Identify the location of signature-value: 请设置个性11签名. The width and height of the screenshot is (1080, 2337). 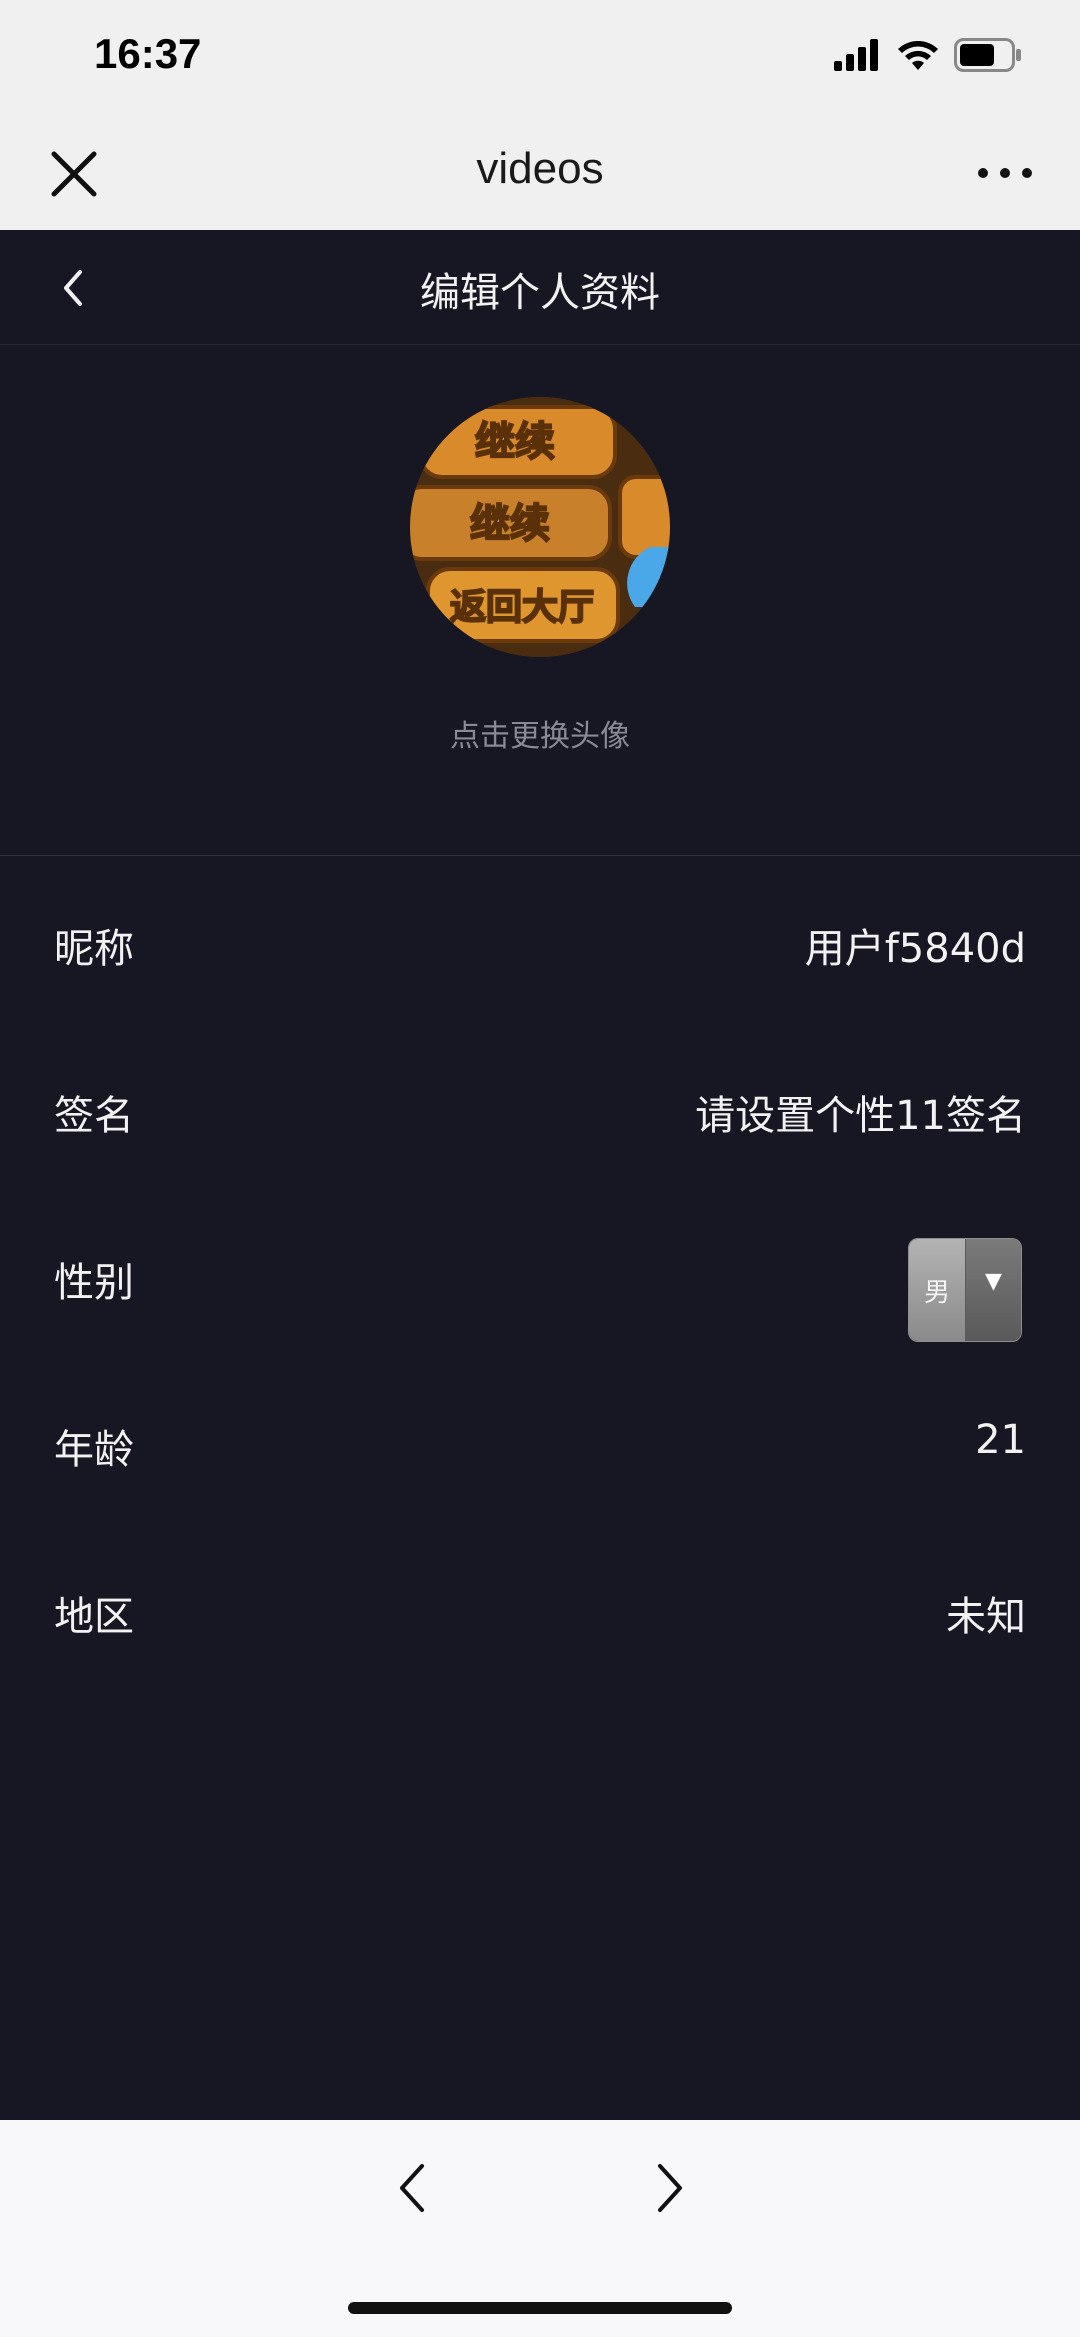
(860, 1112).